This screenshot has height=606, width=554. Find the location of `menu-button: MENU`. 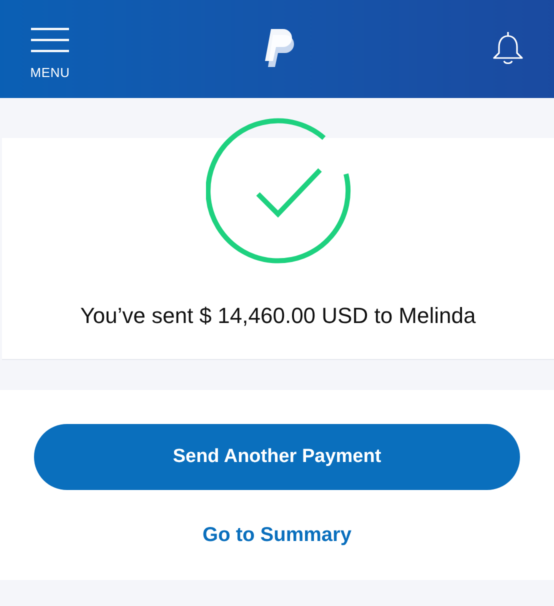

menu-button: MENU is located at coordinates (50, 49).